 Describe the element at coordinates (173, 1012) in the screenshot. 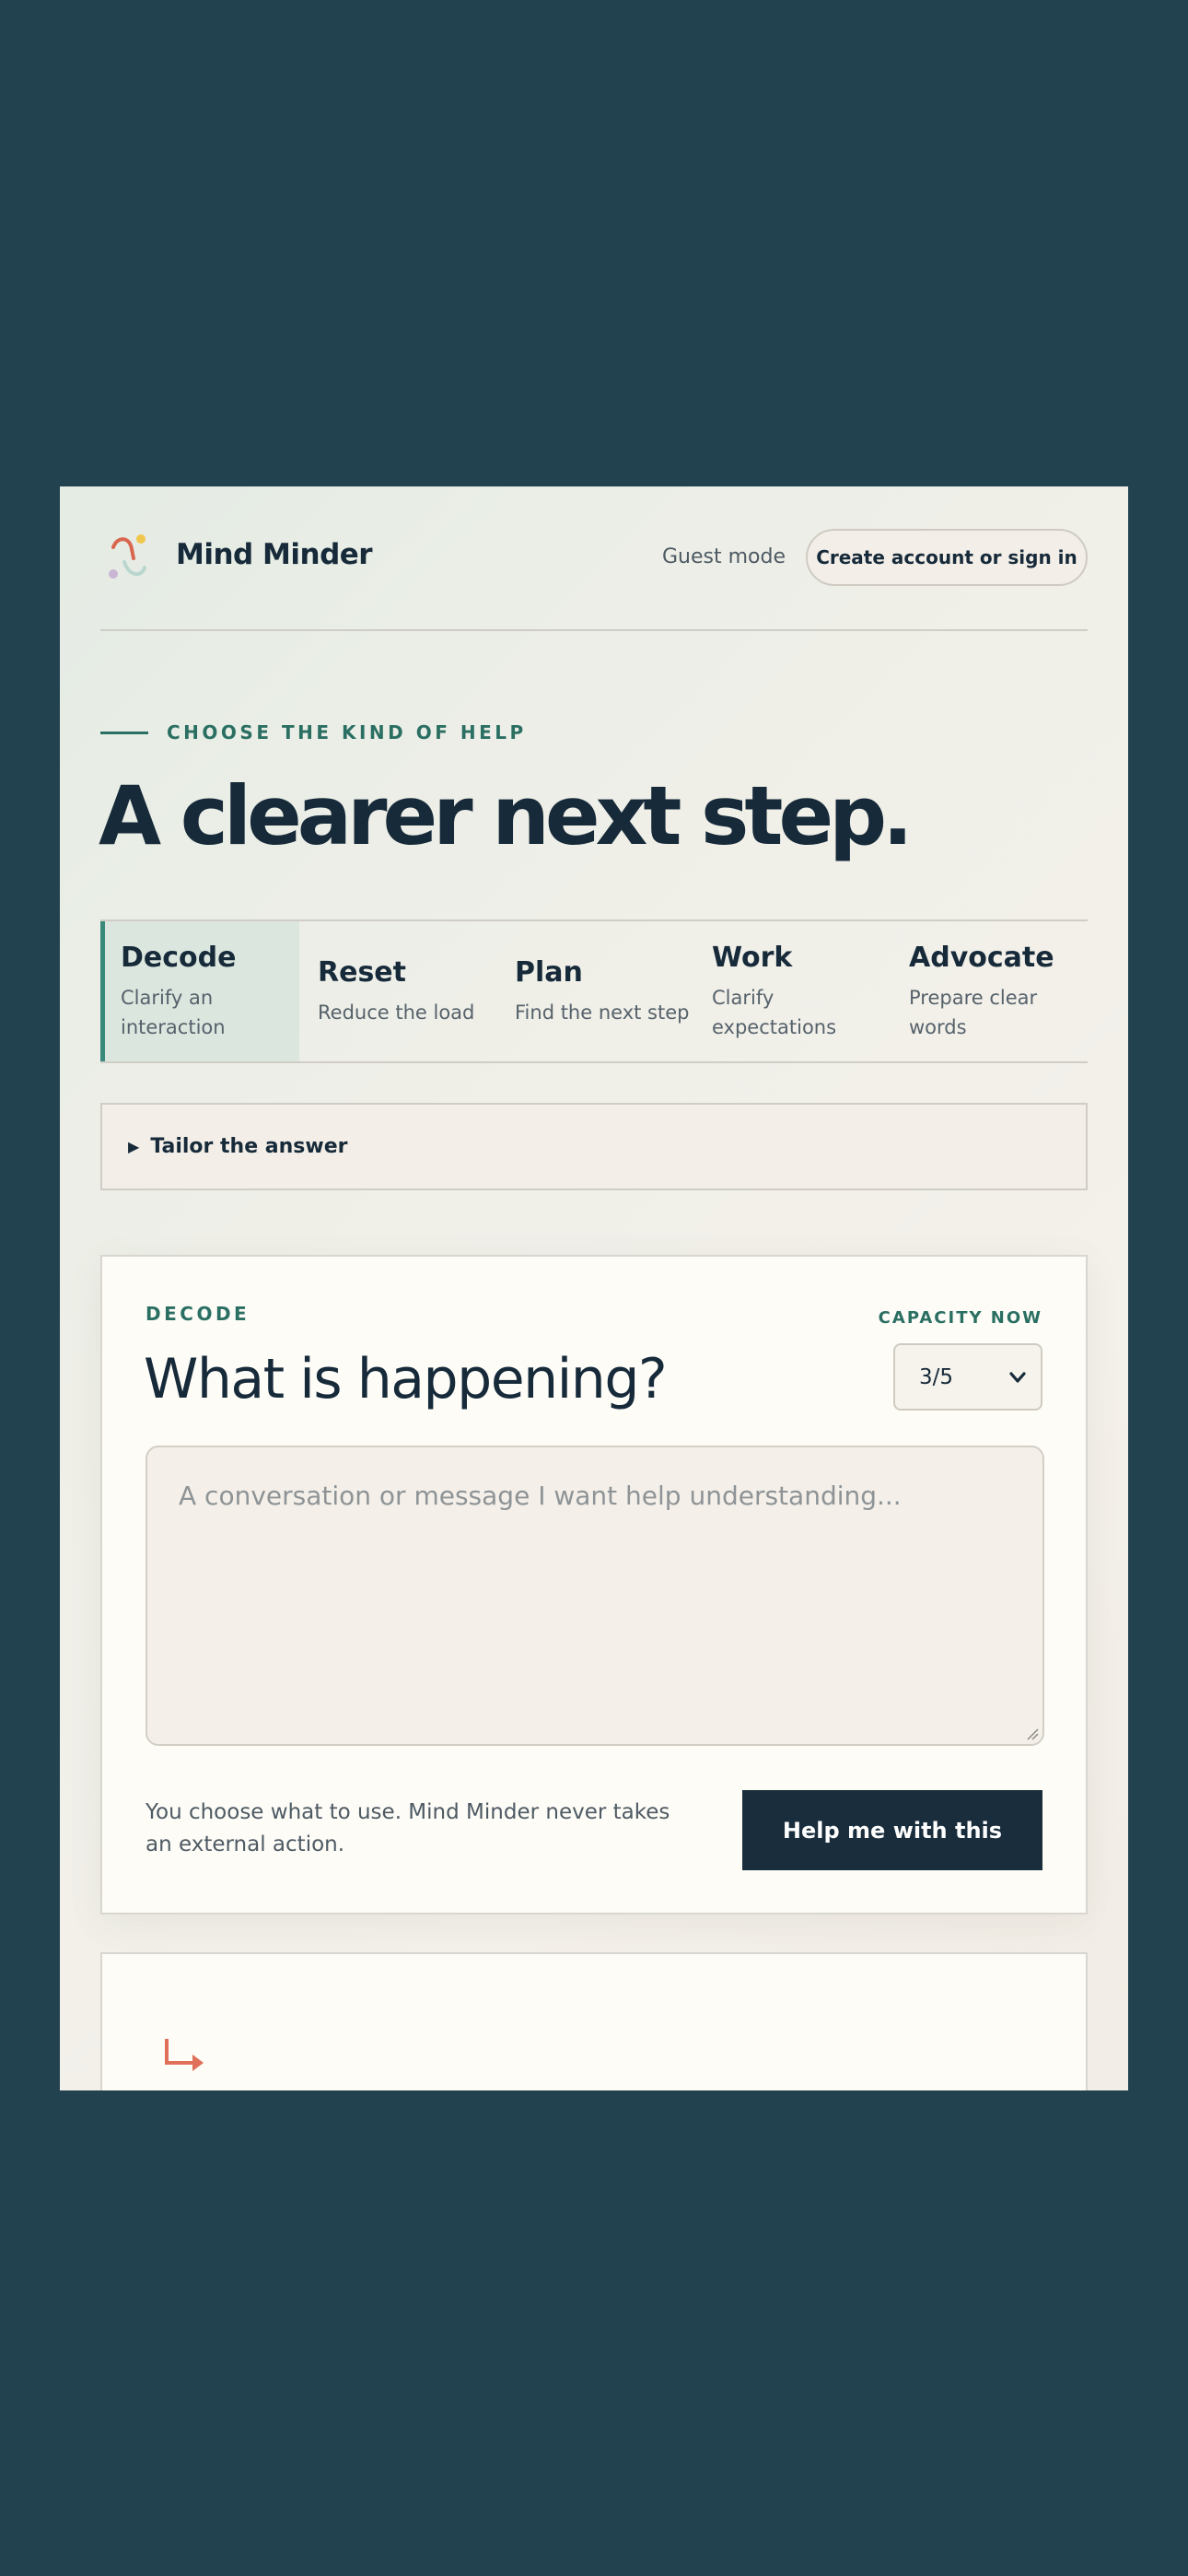

I see `tab-subtitle: Clarify an interaction` at that location.